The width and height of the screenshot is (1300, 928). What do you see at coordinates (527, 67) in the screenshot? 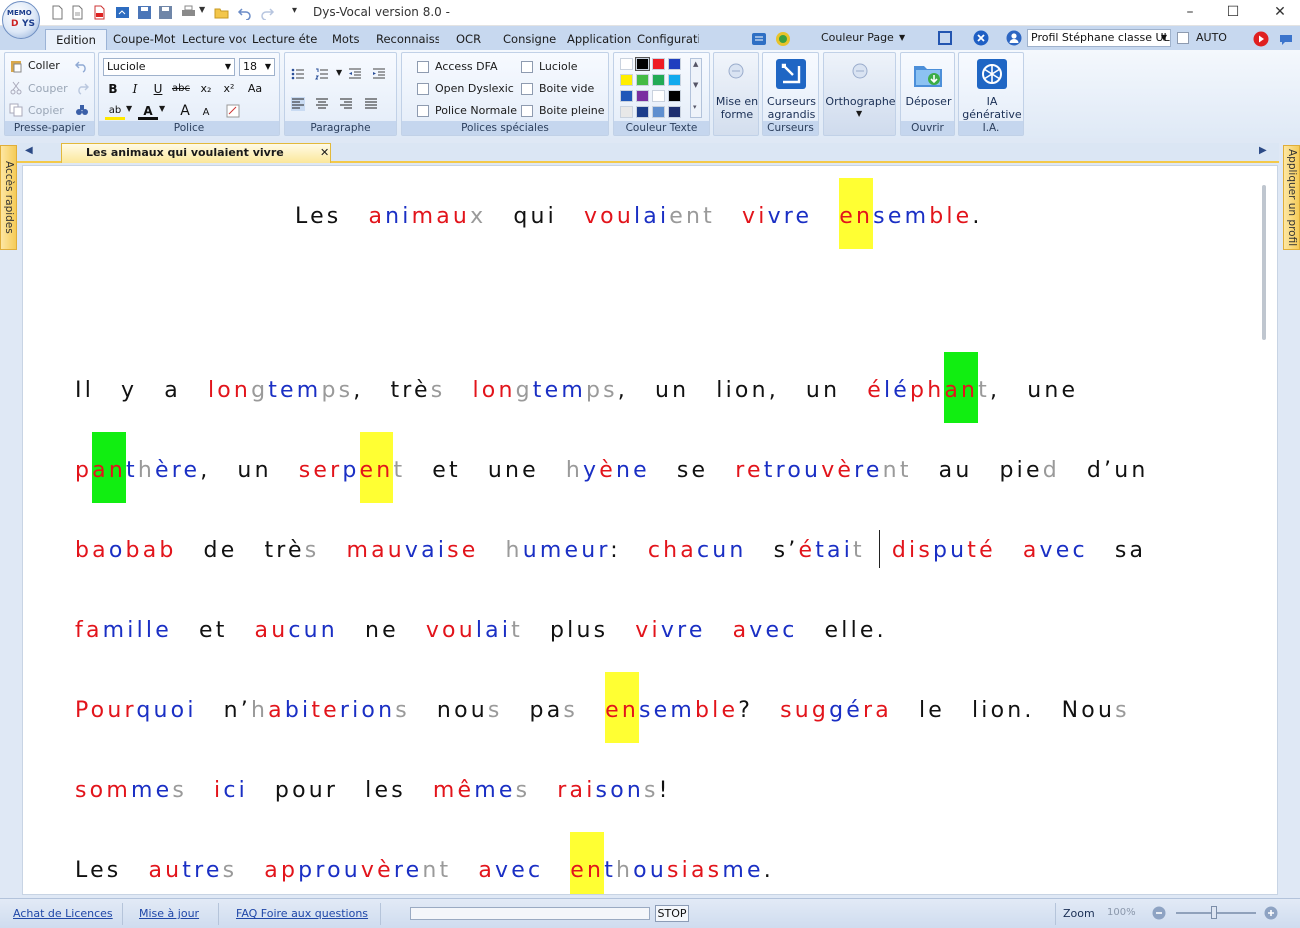
I see `luciole-checkbox` at bounding box center [527, 67].